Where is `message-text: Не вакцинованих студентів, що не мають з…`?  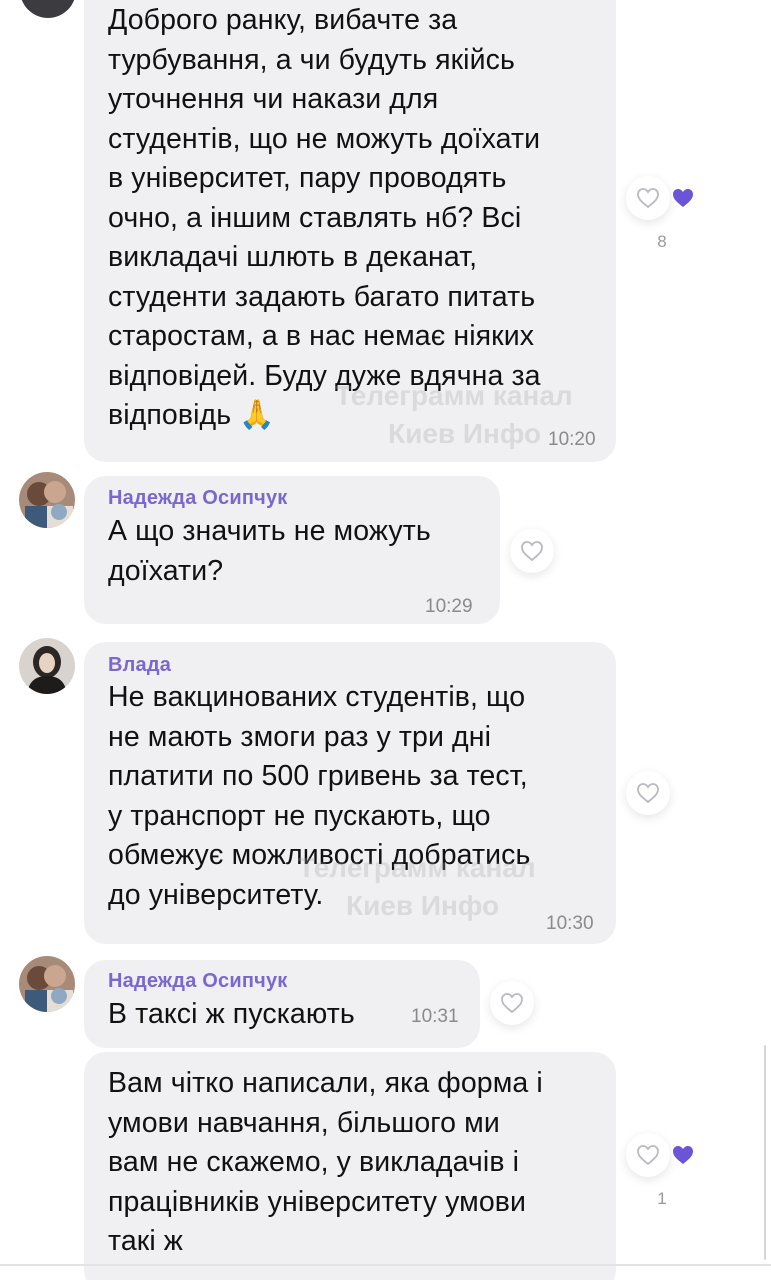
message-text: Не вакцинованих студентів, що не мають з… is located at coordinates (319, 796).